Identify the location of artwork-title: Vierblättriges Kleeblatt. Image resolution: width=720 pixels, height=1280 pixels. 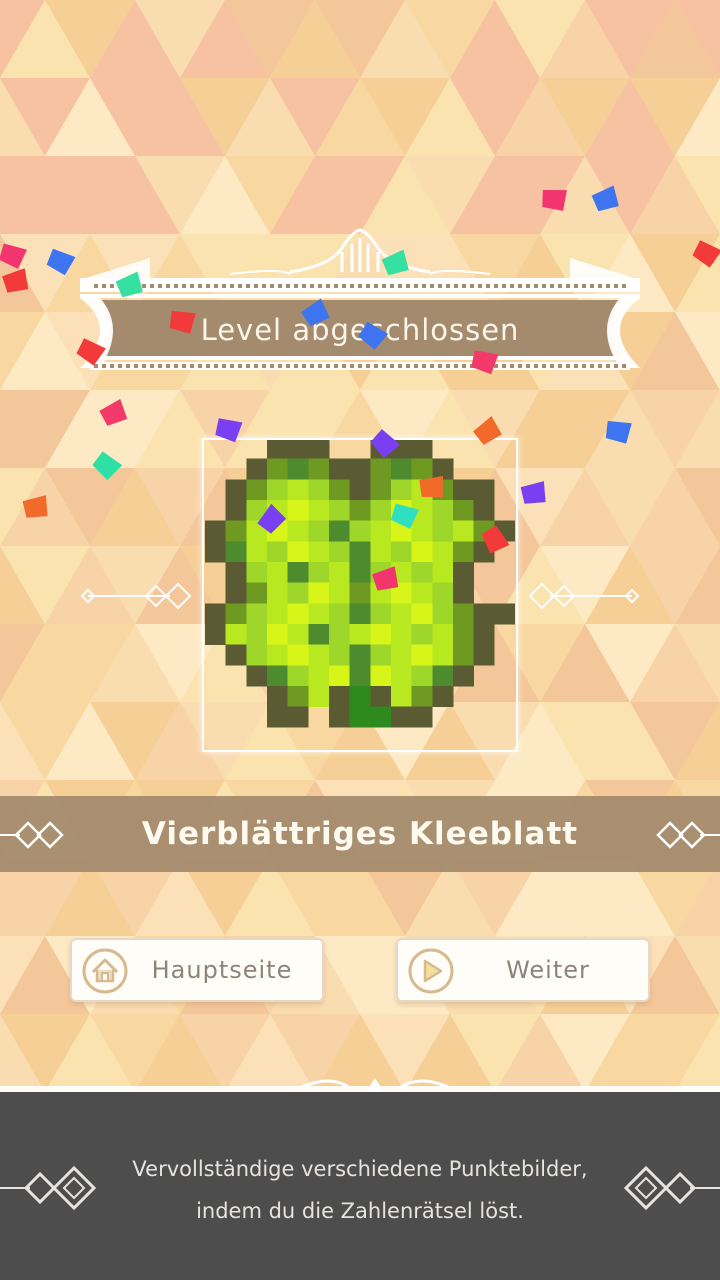
(360, 834).